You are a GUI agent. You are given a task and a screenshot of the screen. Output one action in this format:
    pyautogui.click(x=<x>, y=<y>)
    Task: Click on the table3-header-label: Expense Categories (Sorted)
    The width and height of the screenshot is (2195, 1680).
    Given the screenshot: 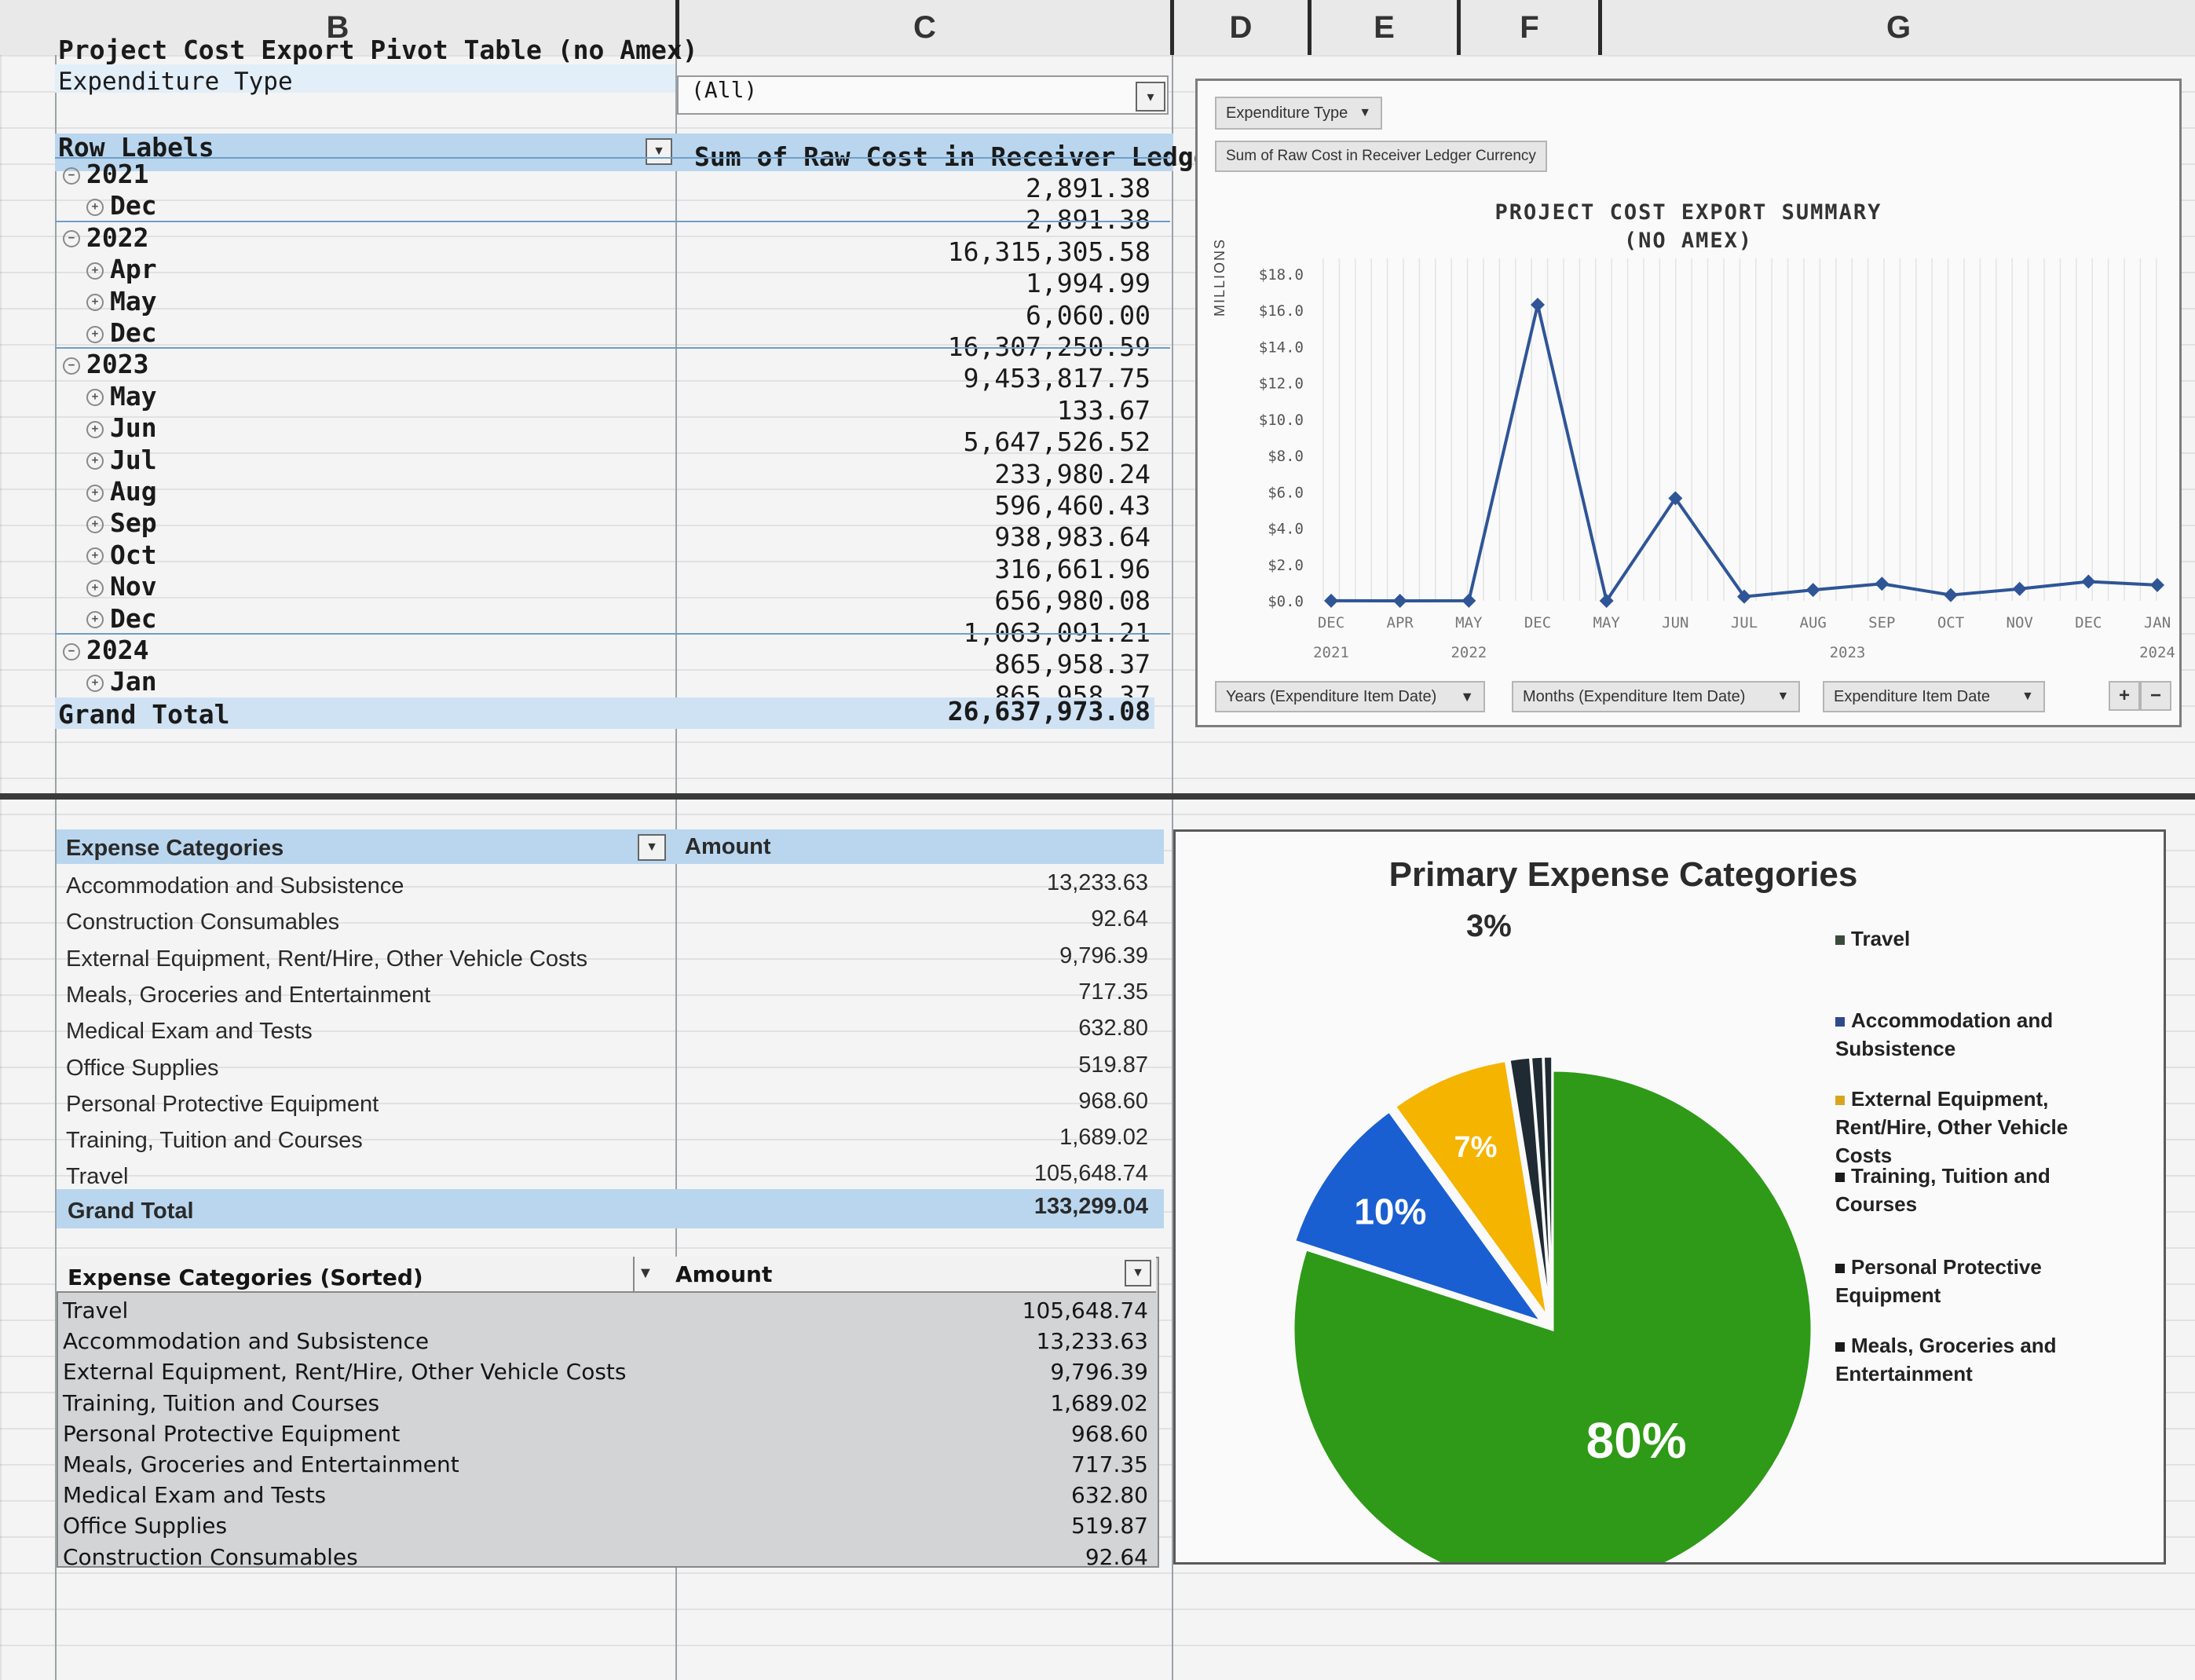 What is the action you would take?
    pyautogui.click(x=245, y=1277)
    